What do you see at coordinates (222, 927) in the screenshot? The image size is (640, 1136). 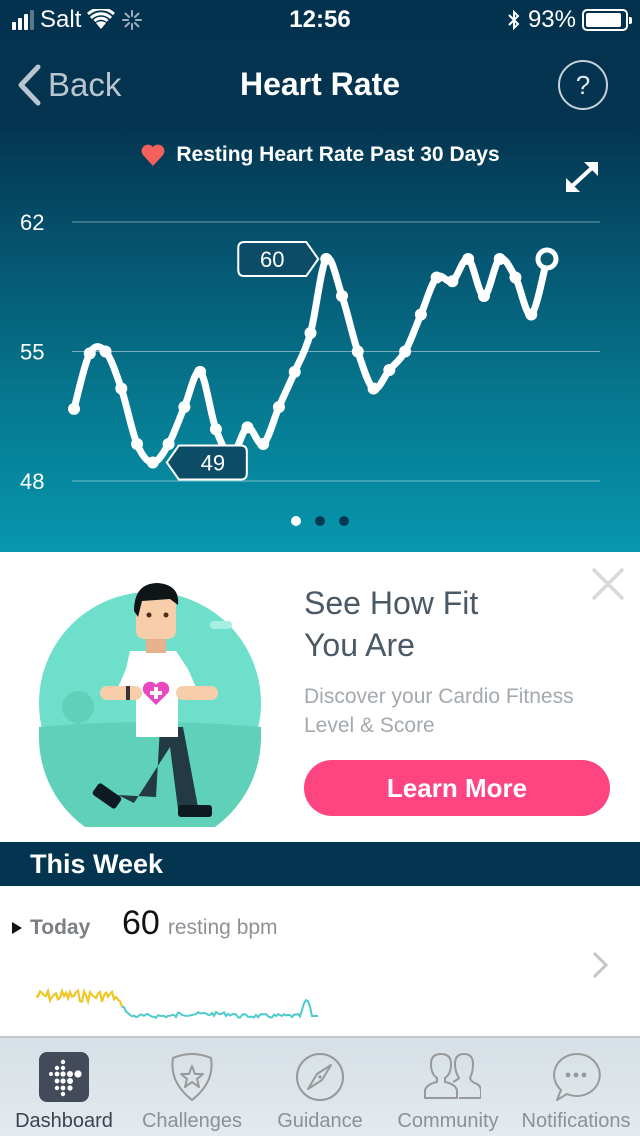 I see `resting-bpm-unit: resting bpm` at bounding box center [222, 927].